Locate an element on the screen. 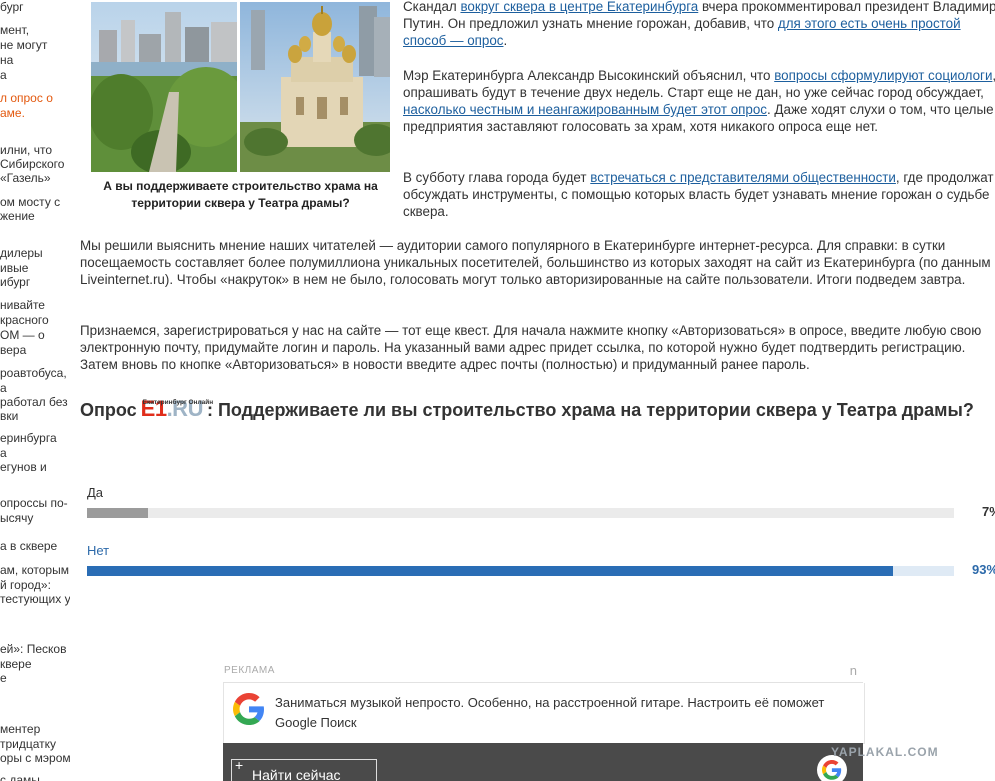 This screenshot has height=781, width=995. poll-option-no-percent: 93% is located at coordinates (983, 569).